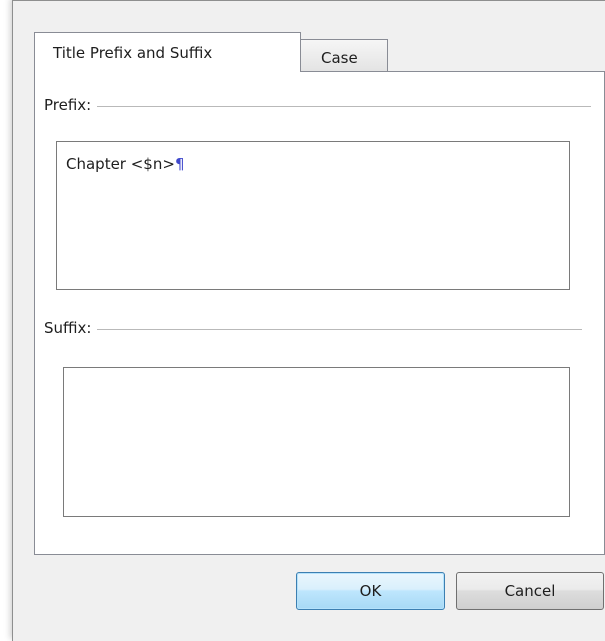 This screenshot has height=641, width=605. Describe the element at coordinates (120, 164) in the screenshot. I see `prefix-value: Chapter <$n>` at that location.